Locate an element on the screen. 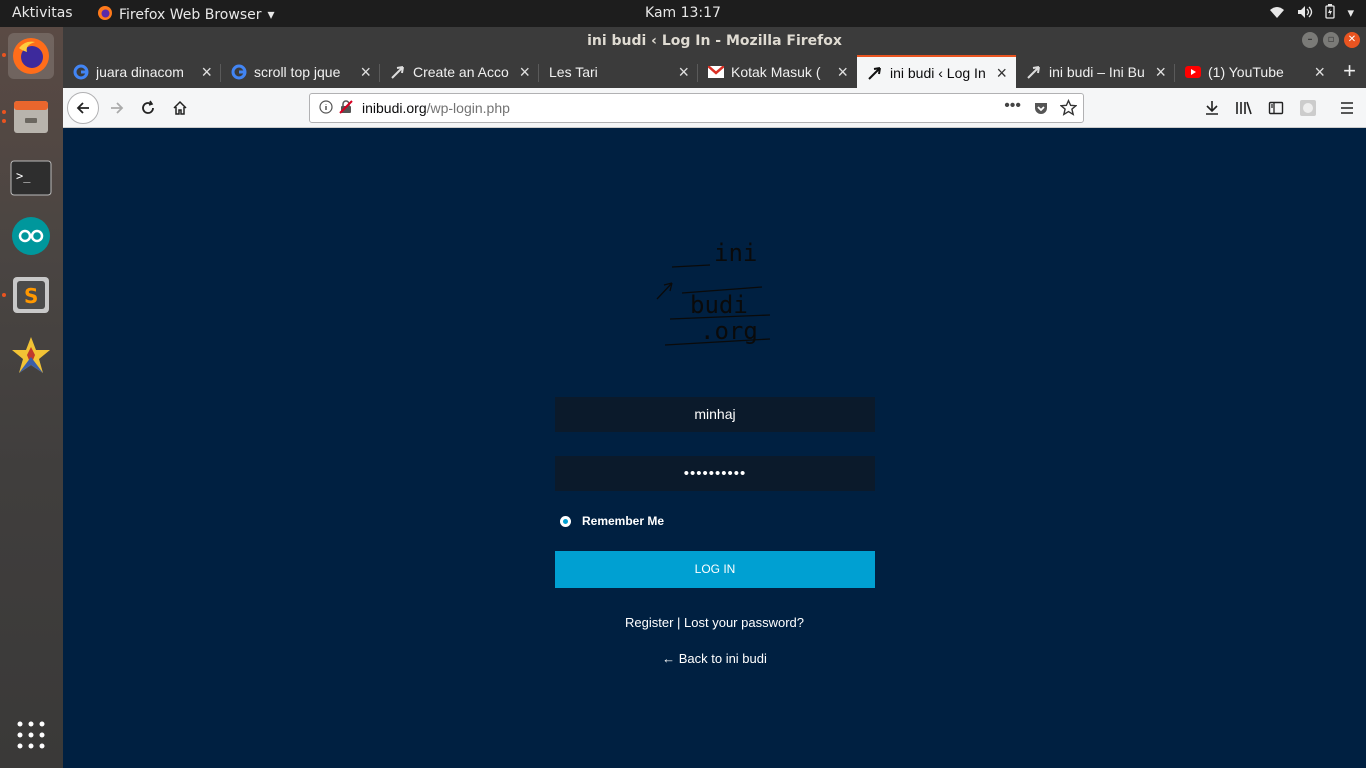  dock: >_ S is located at coordinates (31, 397).